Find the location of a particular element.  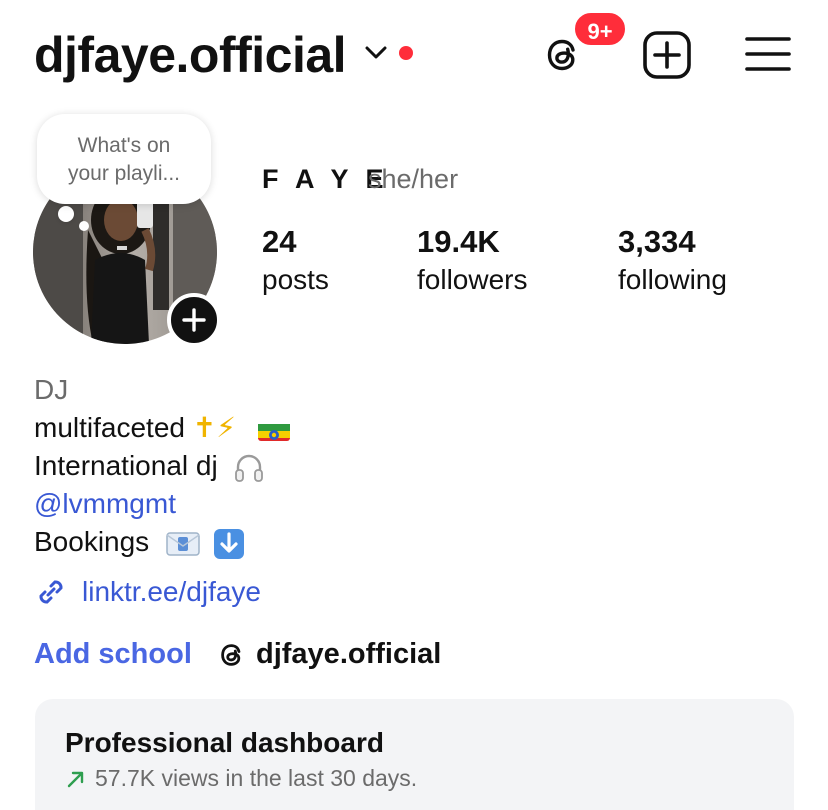

dashboard-summary: 57.7K views in the last 30 days. is located at coordinates (241, 778).